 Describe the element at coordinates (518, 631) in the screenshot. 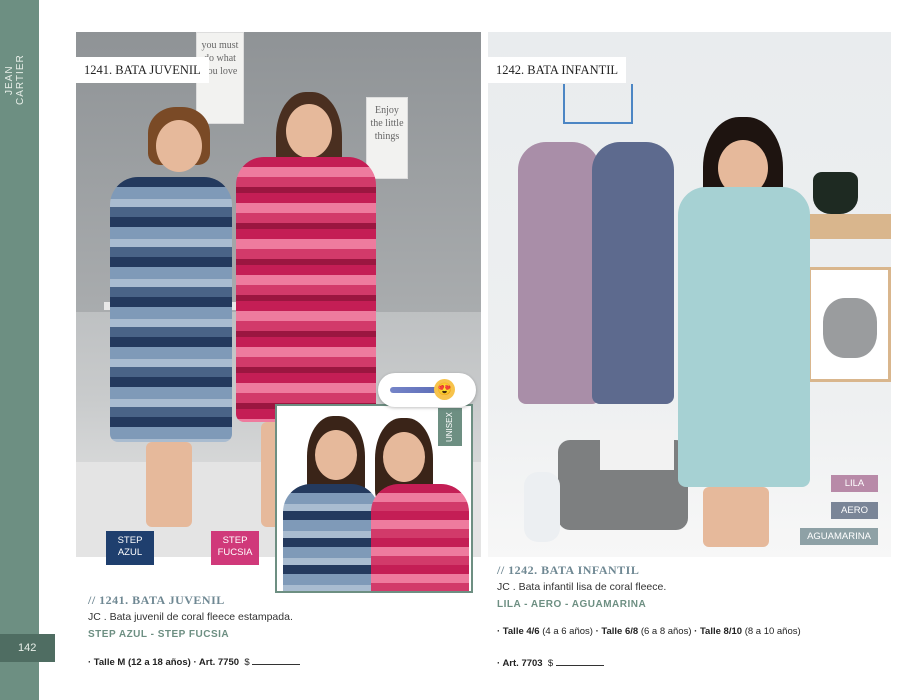

I see `size-label-4-6: · Talle 4/6` at that location.